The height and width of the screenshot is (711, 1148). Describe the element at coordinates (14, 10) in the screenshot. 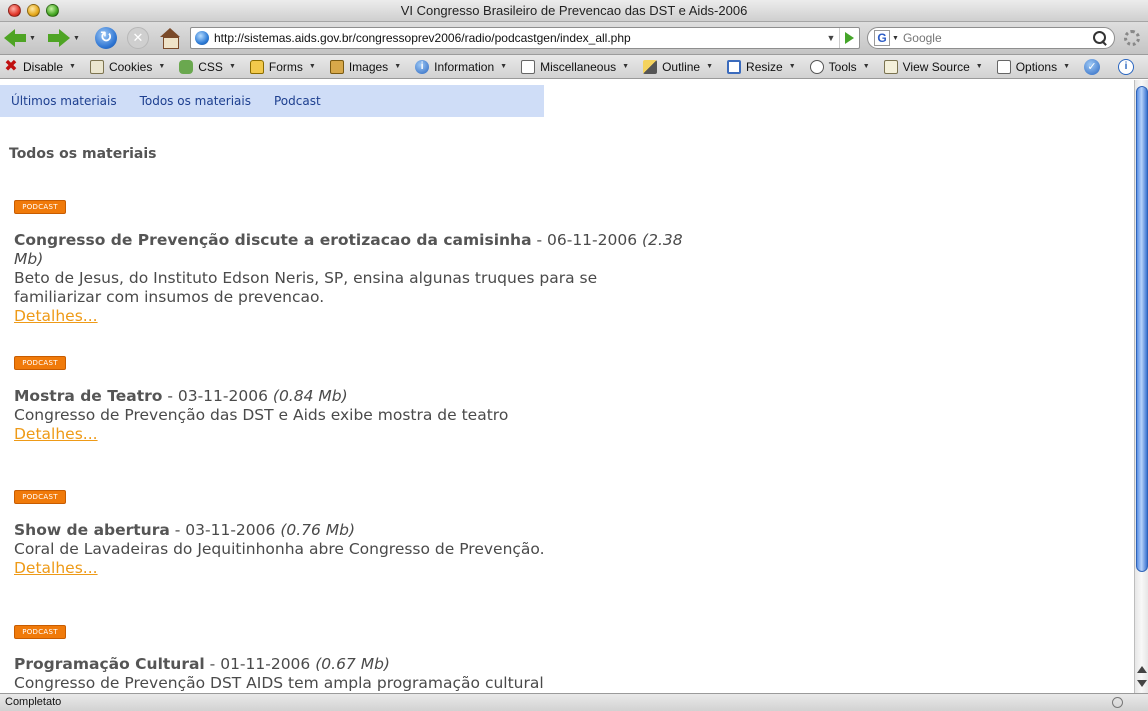

I see `close-window-button` at that location.